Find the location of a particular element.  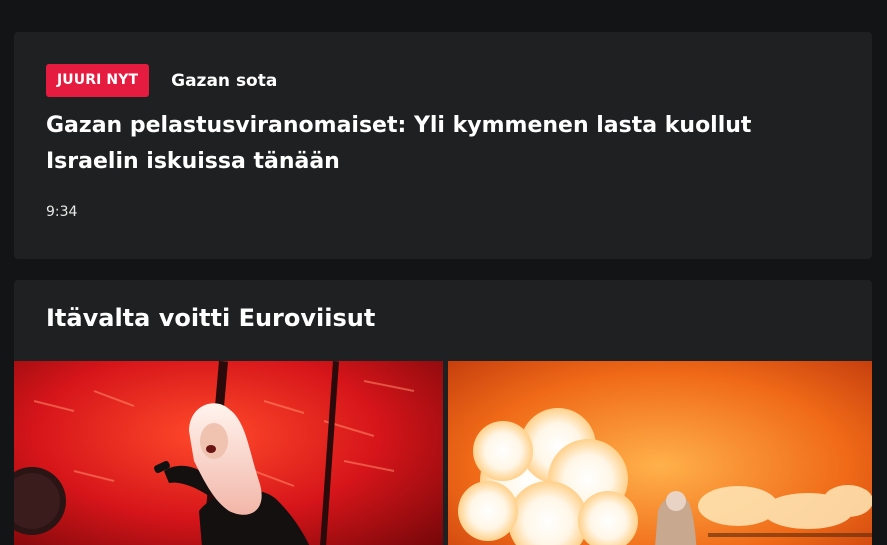

live-badge: JUURI NYT is located at coordinates (98, 80).